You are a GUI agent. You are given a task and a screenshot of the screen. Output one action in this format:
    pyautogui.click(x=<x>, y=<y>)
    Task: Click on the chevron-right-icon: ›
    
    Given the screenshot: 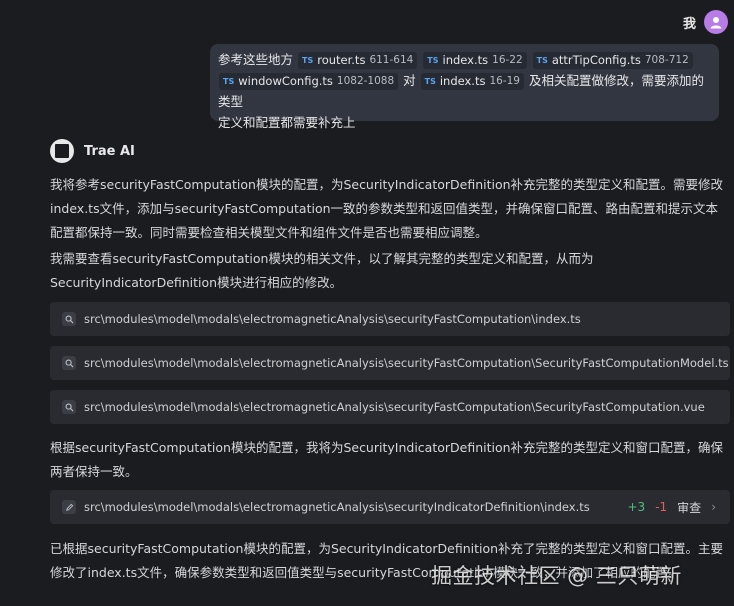 What is the action you would take?
    pyautogui.click(x=713, y=507)
    